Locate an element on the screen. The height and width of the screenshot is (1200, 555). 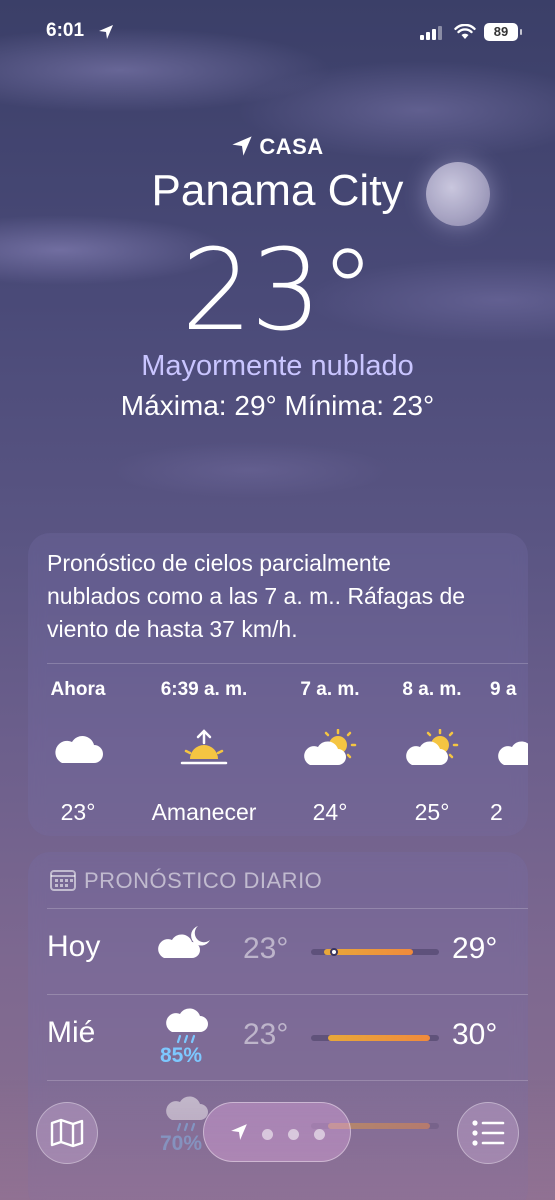
hour-item: 6:39 a. m. Amanecer is located at coordinates (204, 753).